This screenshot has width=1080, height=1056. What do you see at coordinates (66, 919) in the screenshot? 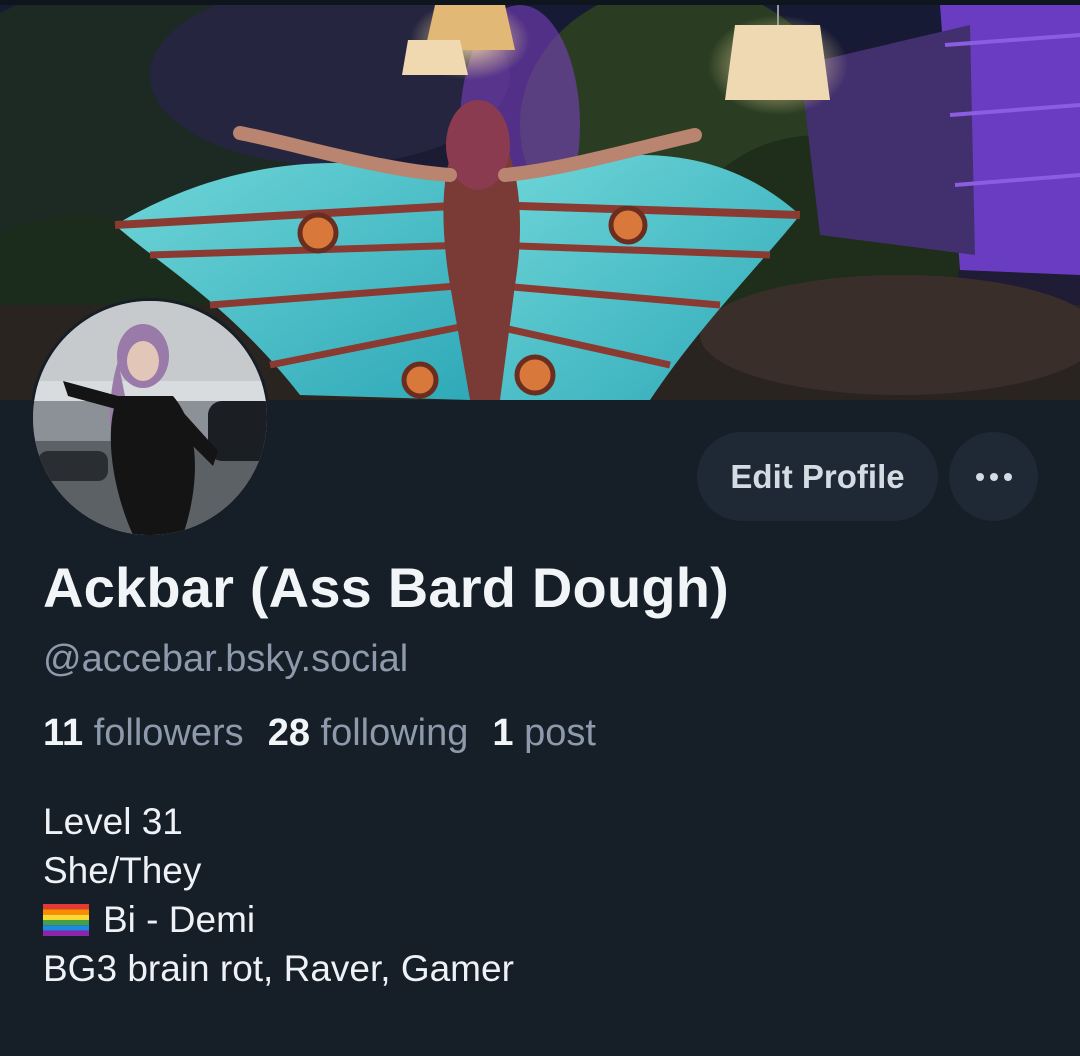
I see `rainbow-flag-icon` at bounding box center [66, 919].